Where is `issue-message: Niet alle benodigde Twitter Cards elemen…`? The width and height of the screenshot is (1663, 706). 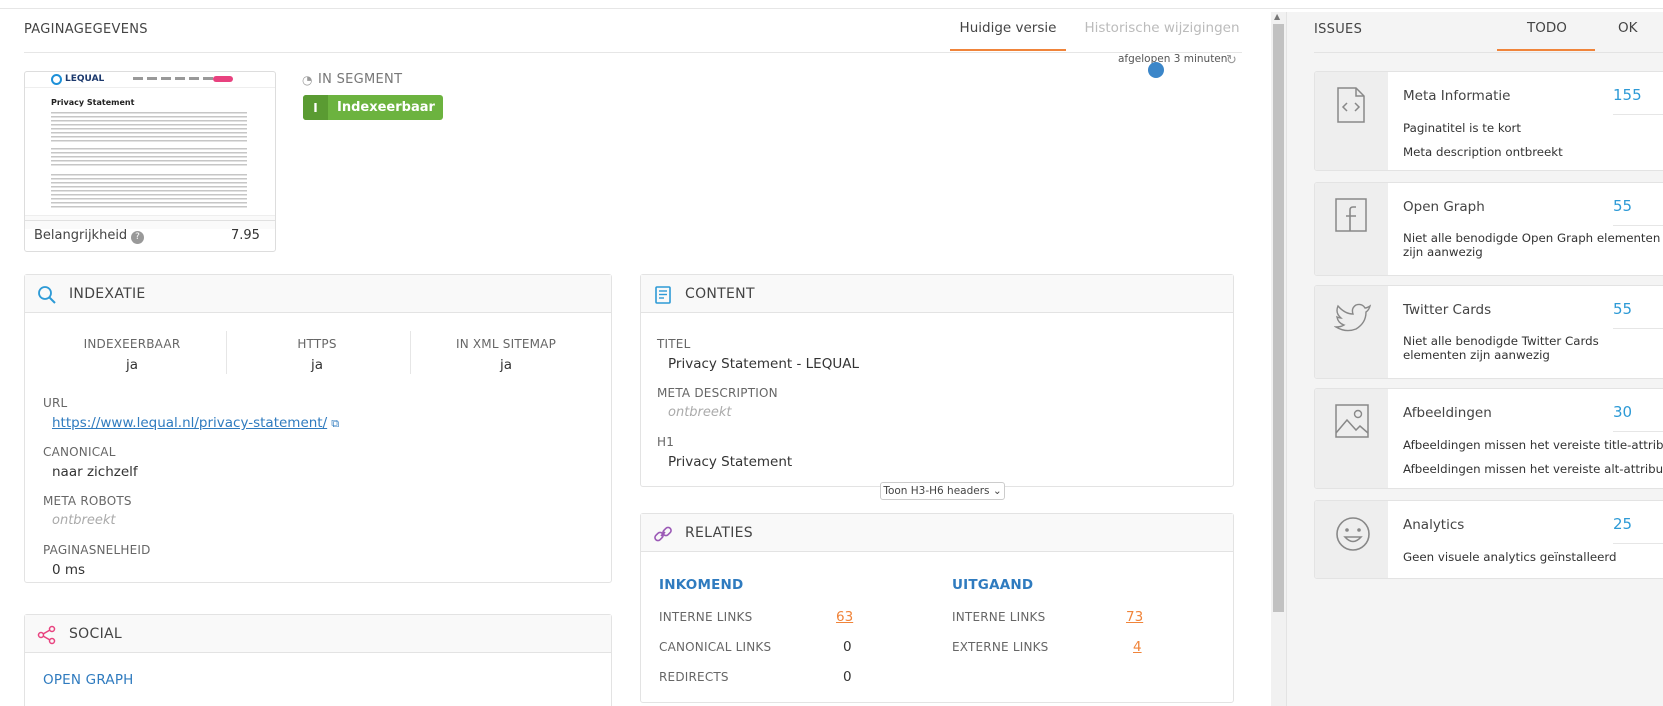
issue-message: Niet alle benodigde Twitter Cards elemen… is located at coordinates (1501, 348).